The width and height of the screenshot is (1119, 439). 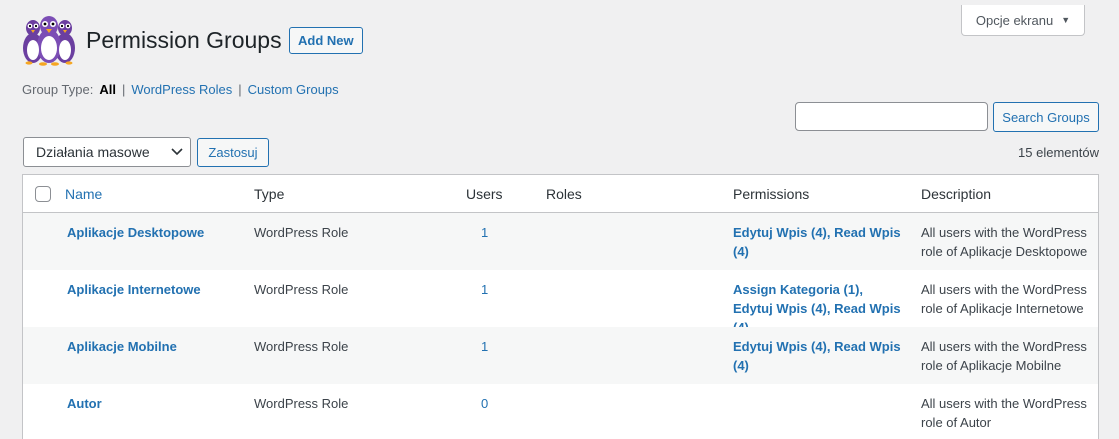 I want to click on group-name-link: Aplikacje Mobilne, so click(x=122, y=346).